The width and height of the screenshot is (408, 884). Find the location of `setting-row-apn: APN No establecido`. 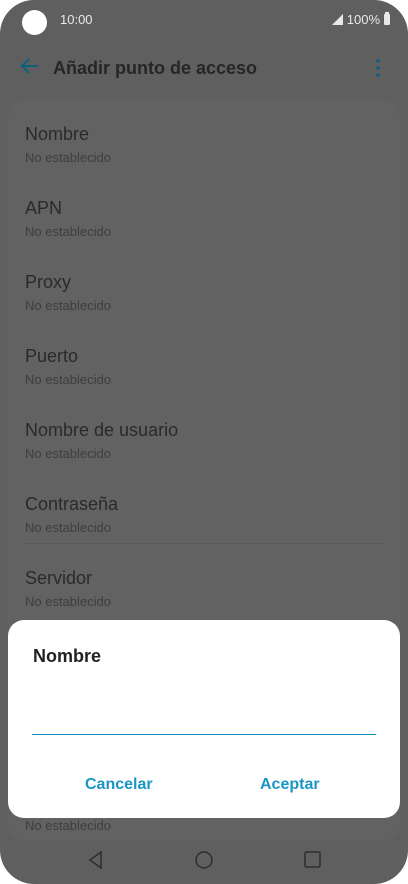

setting-row-apn: APN No establecido is located at coordinates (204, 211).